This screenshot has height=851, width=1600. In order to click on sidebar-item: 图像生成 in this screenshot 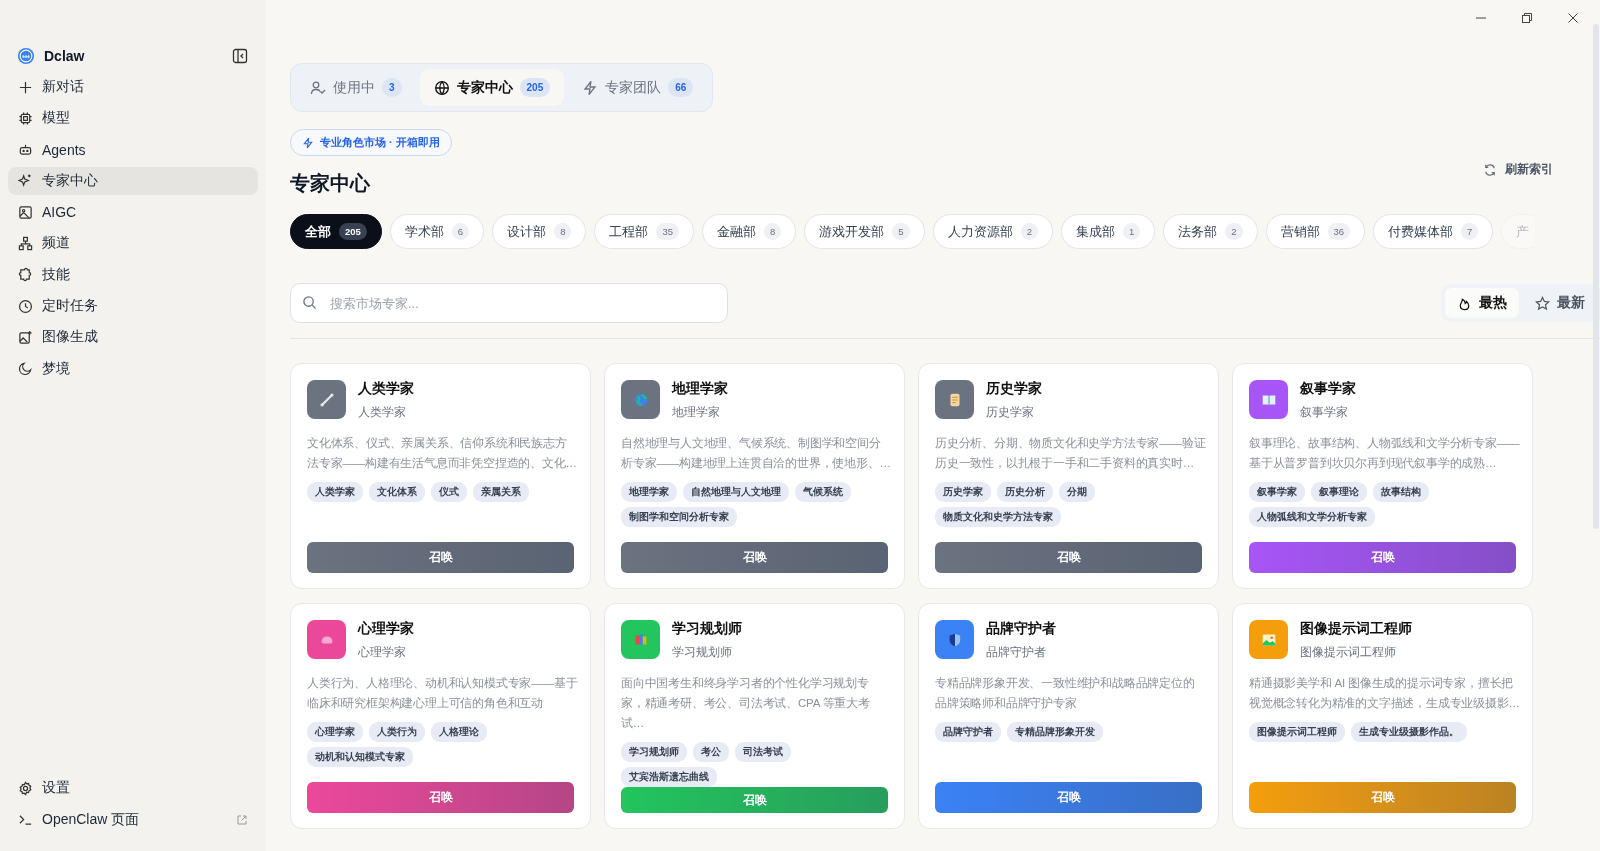, I will do `click(133, 337)`.